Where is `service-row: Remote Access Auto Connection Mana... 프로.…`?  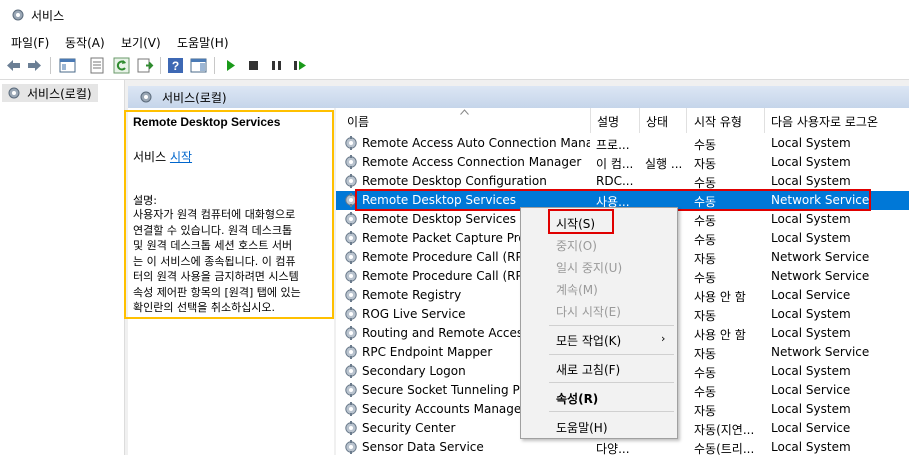
service-row: Remote Access Auto Connection Mana... 프로.… is located at coordinates (622, 143).